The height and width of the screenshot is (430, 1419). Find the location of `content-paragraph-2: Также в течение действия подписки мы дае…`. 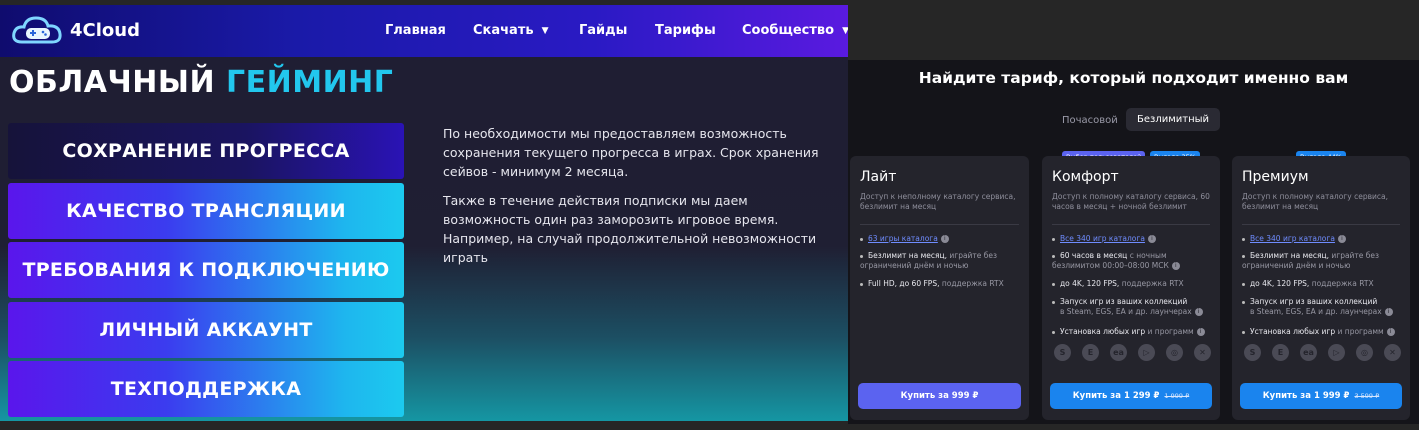

content-paragraph-2: Также в течение действия подписки мы дае… is located at coordinates (630, 229).